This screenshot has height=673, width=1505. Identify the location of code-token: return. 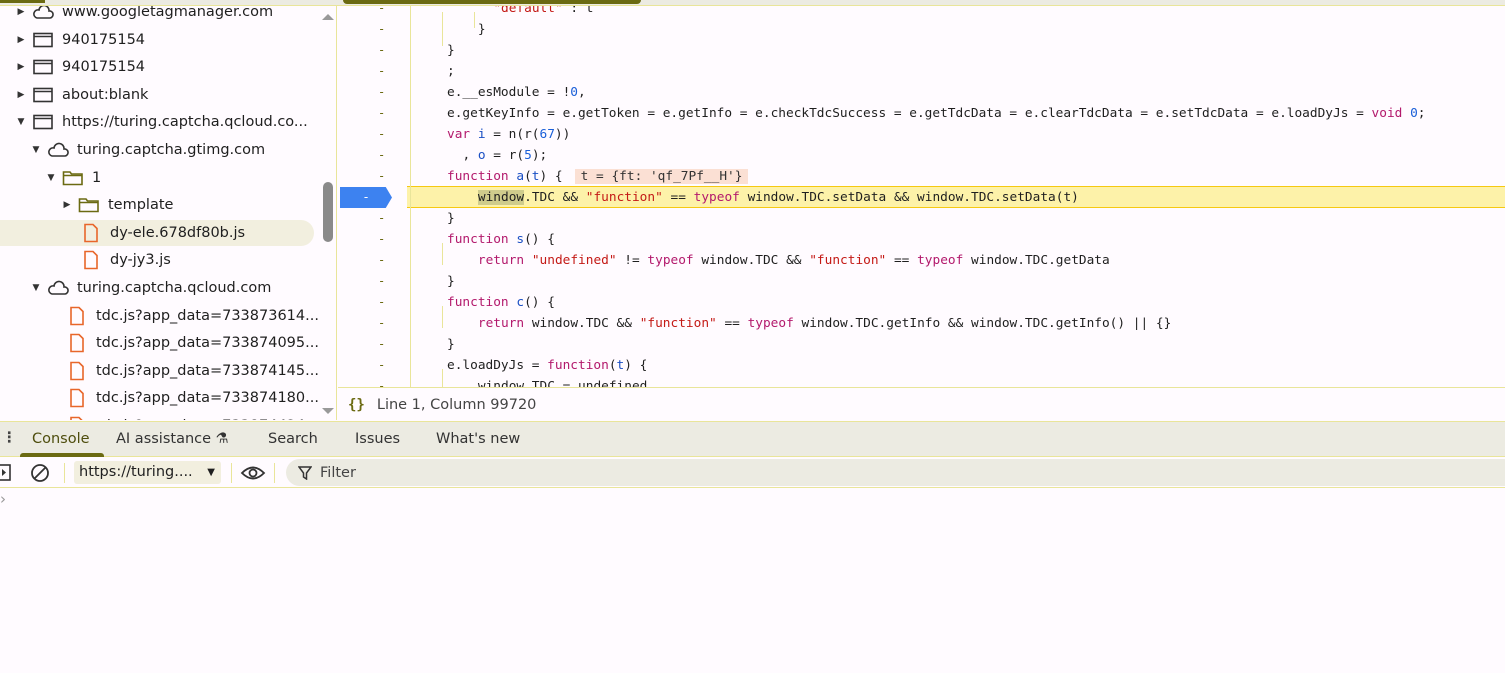
(501, 323).